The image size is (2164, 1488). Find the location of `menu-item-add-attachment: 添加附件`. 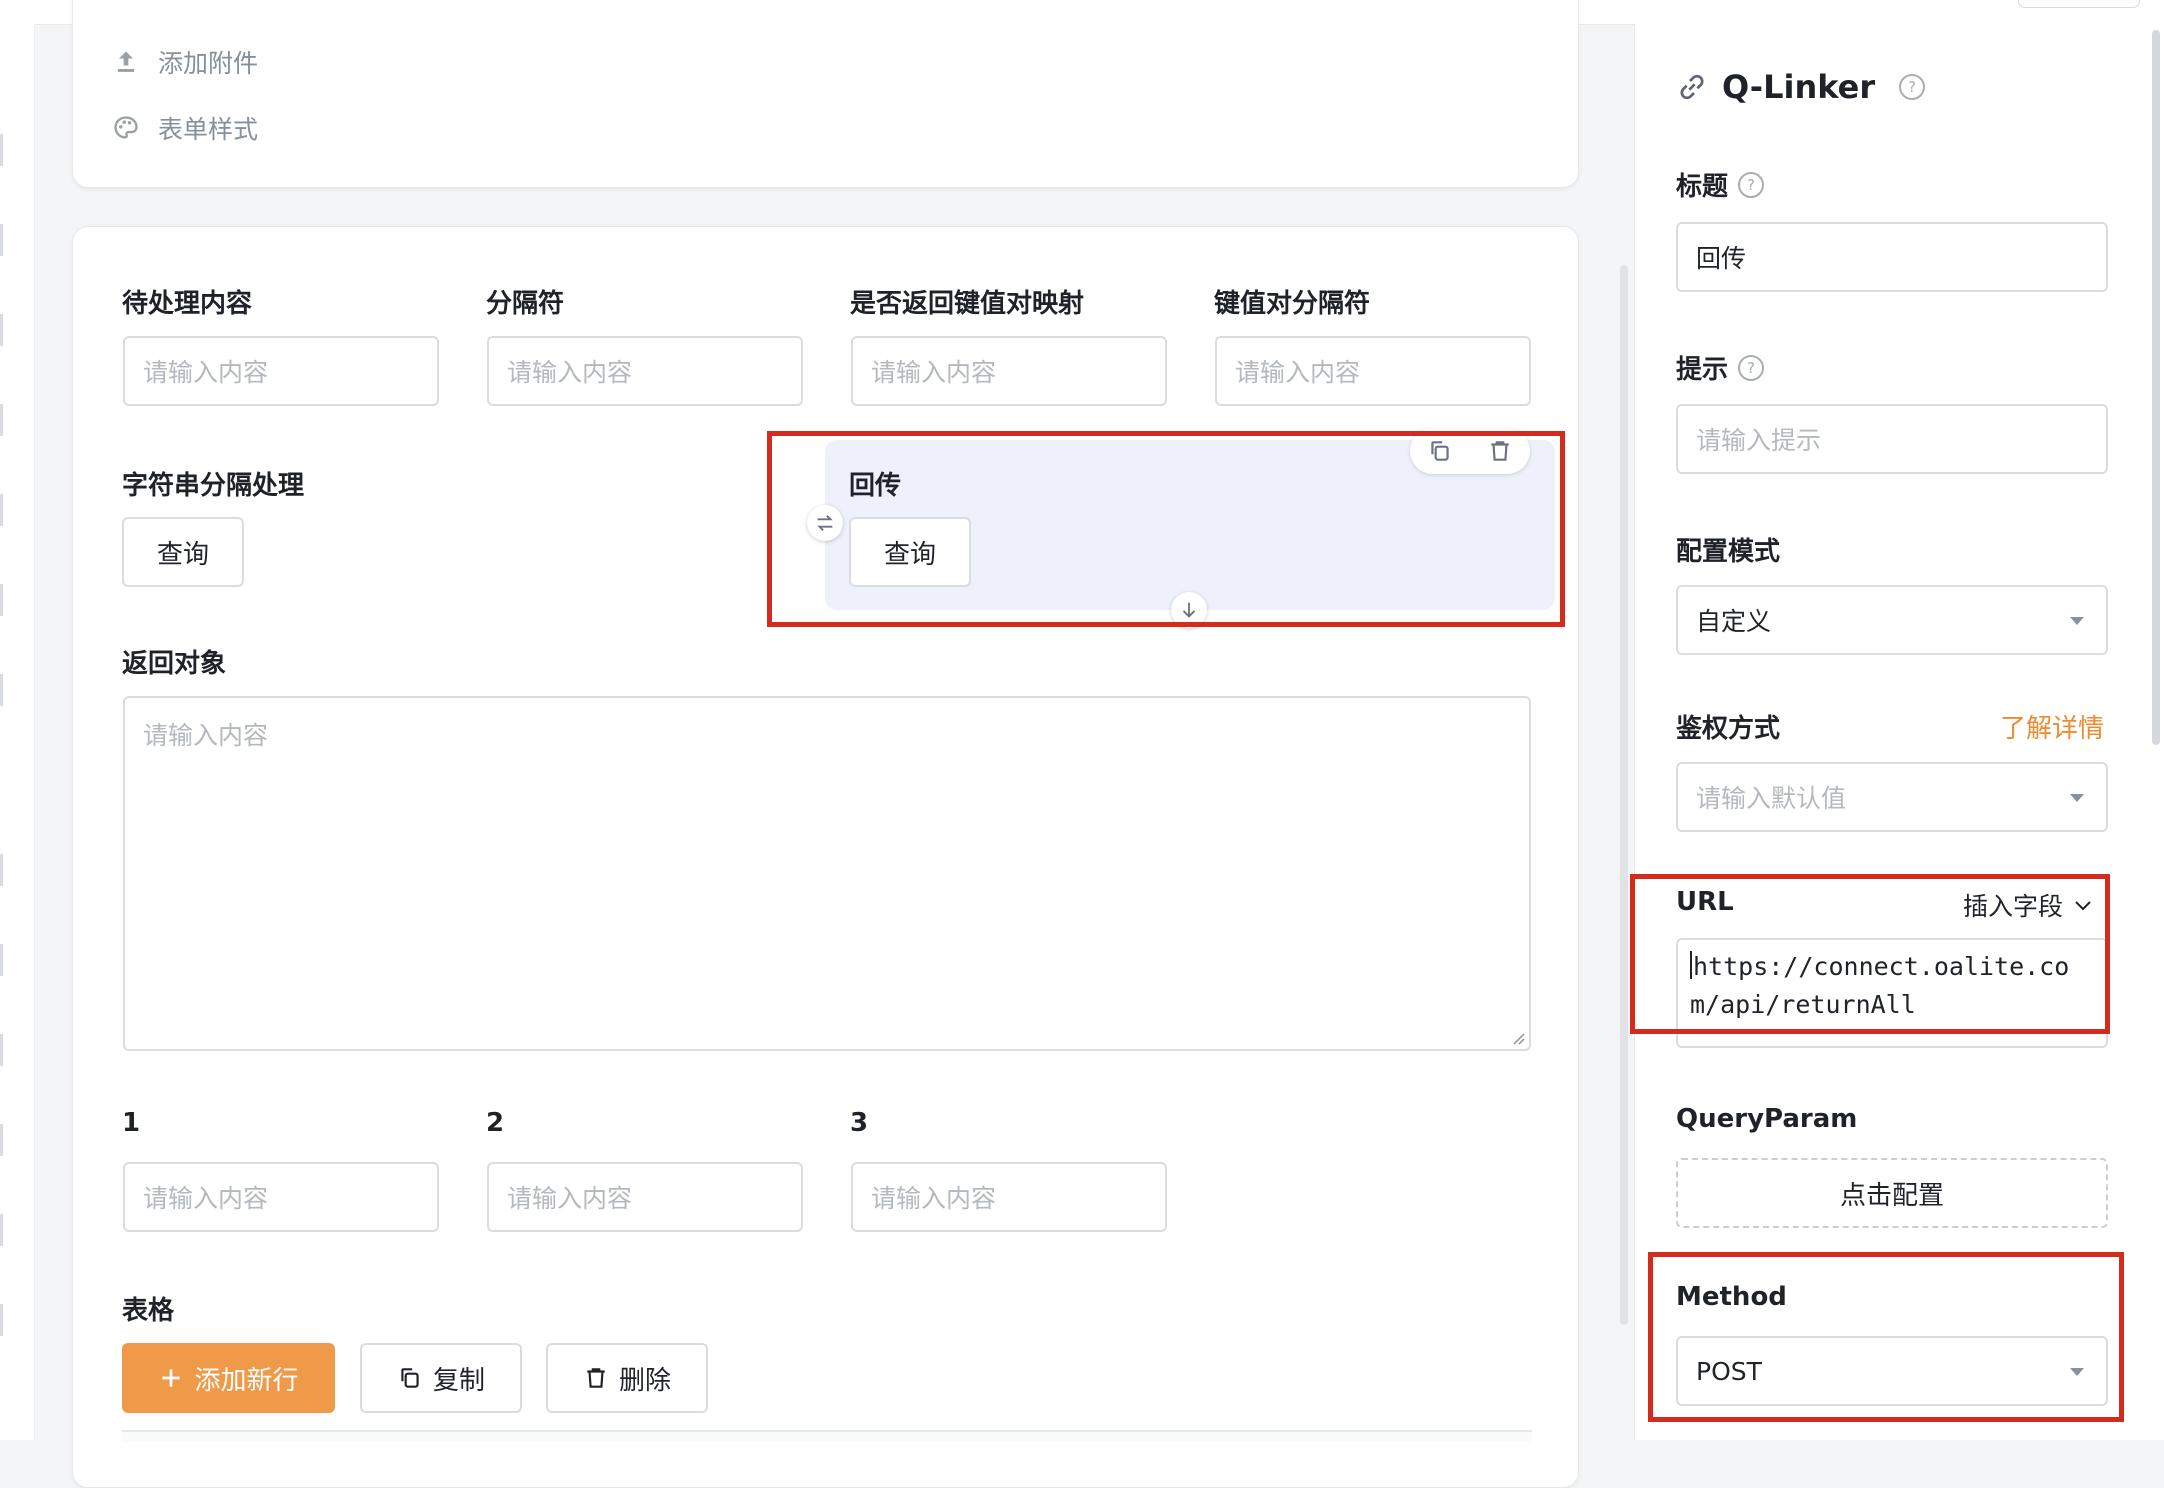

menu-item-add-attachment: 添加附件 is located at coordinates (185, 62).